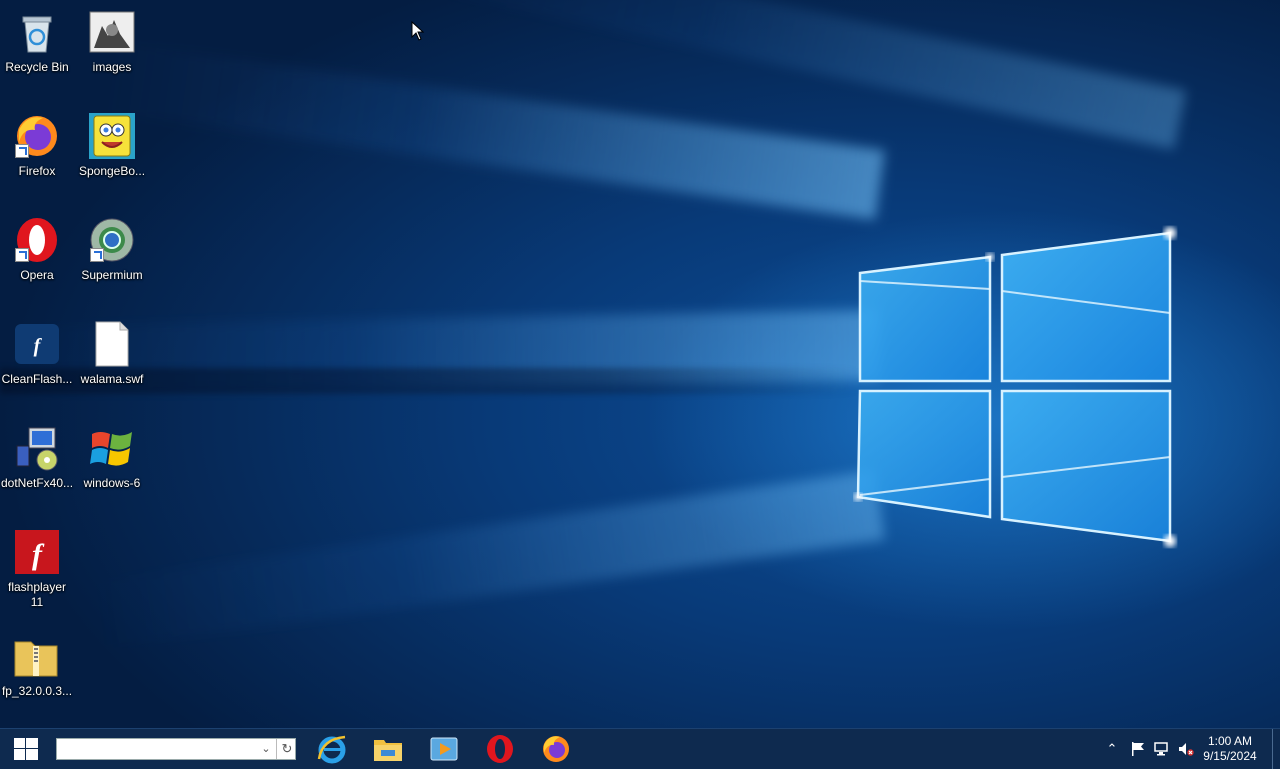  What do you see at coordinates (112, 344) in the screenshot?
I see `blank-file-icon` at bounding box center [112, 344].